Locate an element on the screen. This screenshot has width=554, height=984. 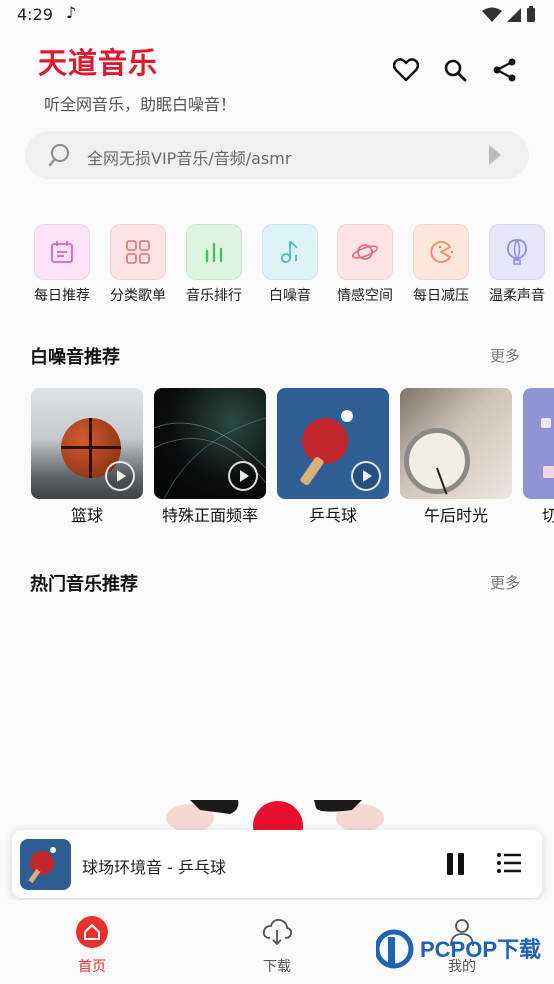
white-noise-card: 特殊正面频率 is located at coordinates (210, 457).